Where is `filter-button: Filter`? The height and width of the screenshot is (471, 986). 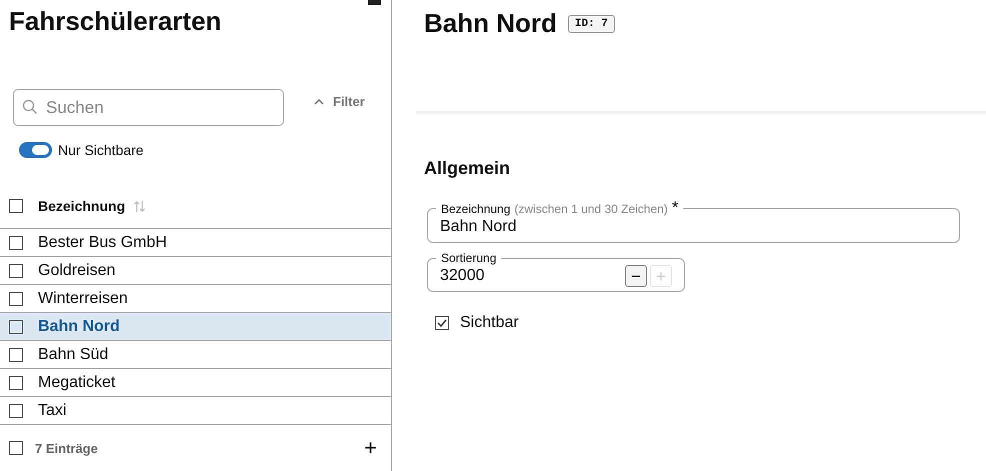 filter-button: Filter is located at coordinates (339, 101).